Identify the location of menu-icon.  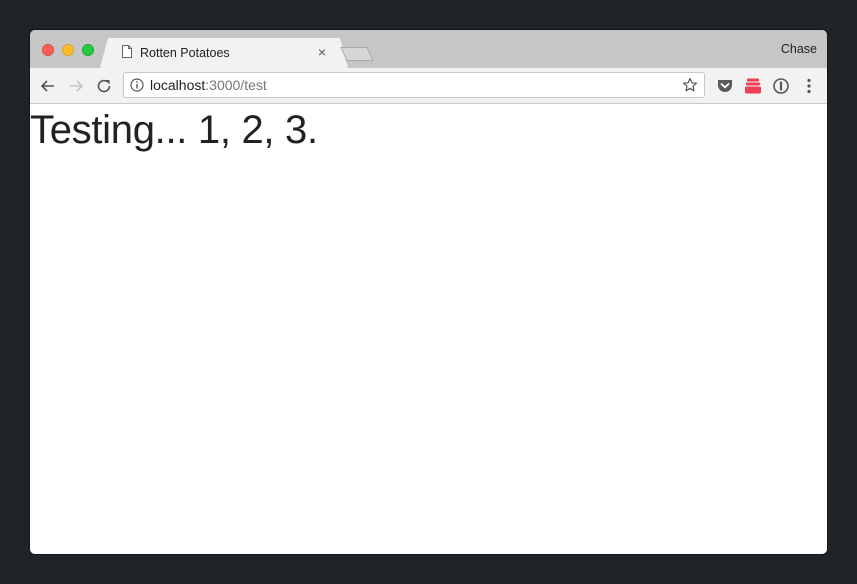
(809, 86).